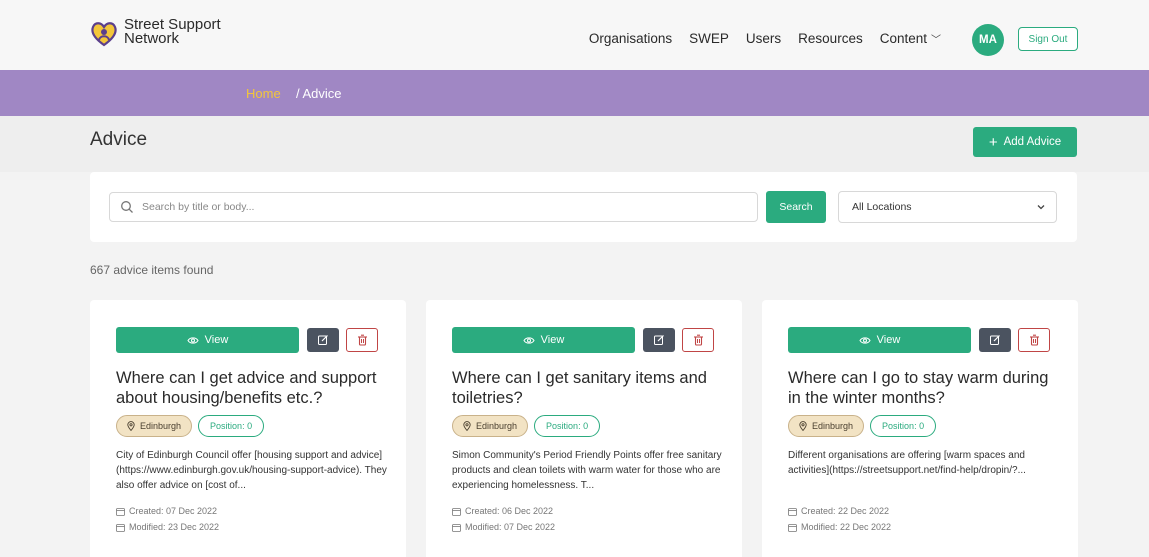  I want to click on logo-line-2: Network, so click(152, 38).